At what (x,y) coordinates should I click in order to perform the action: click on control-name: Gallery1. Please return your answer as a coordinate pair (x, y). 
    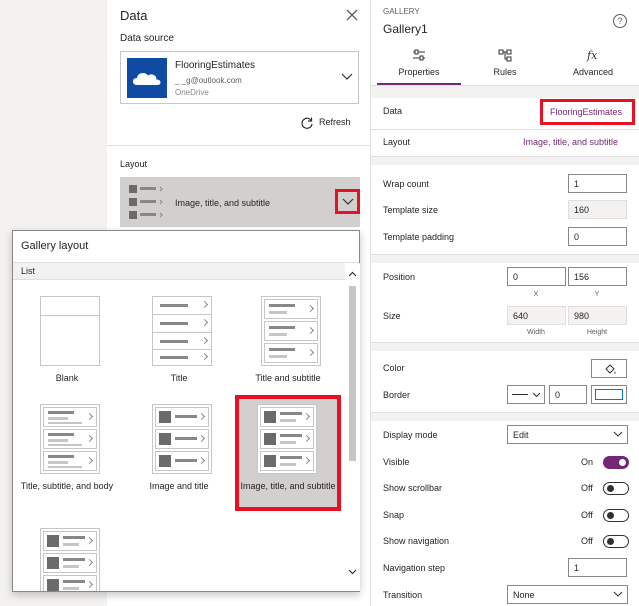
    Looking at the image, I should click on (405, 29).